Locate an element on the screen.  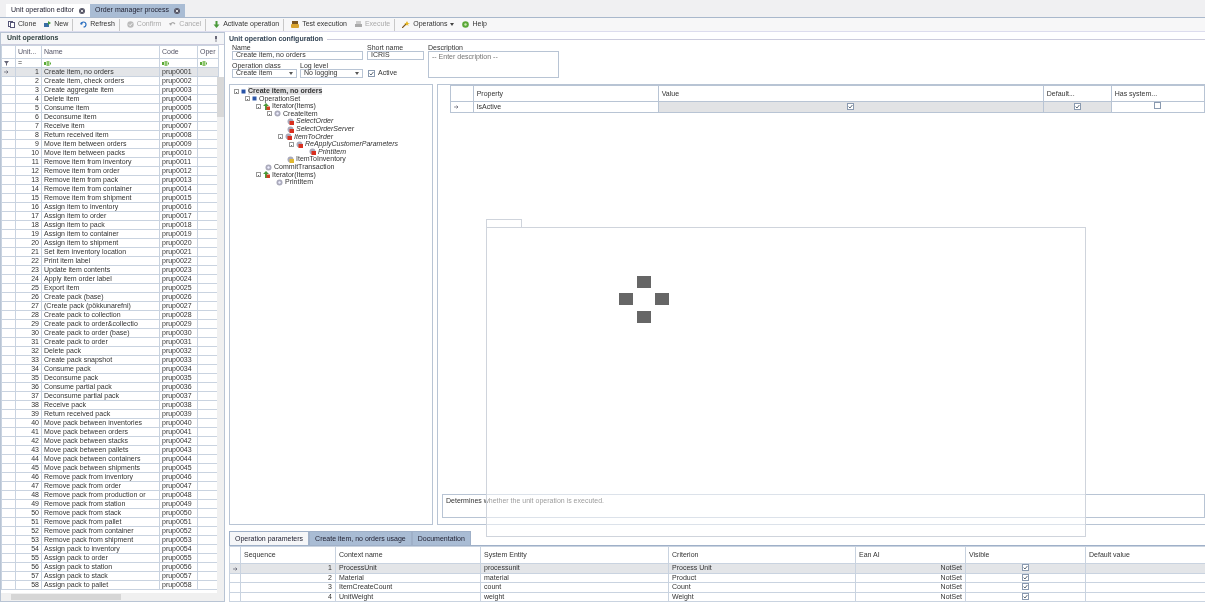
printer-icon is located at coordinates (358, 24).